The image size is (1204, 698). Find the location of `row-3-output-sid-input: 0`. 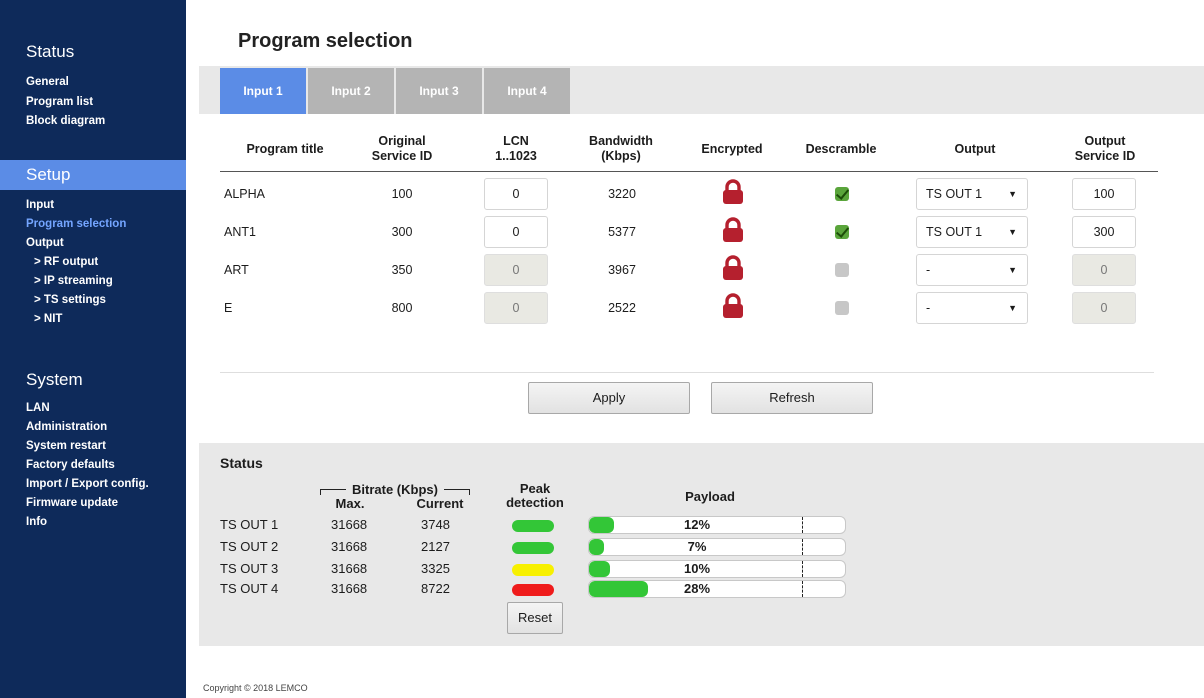

row-3-output-sid-input: 0 is located at coordinates (1104, 270).